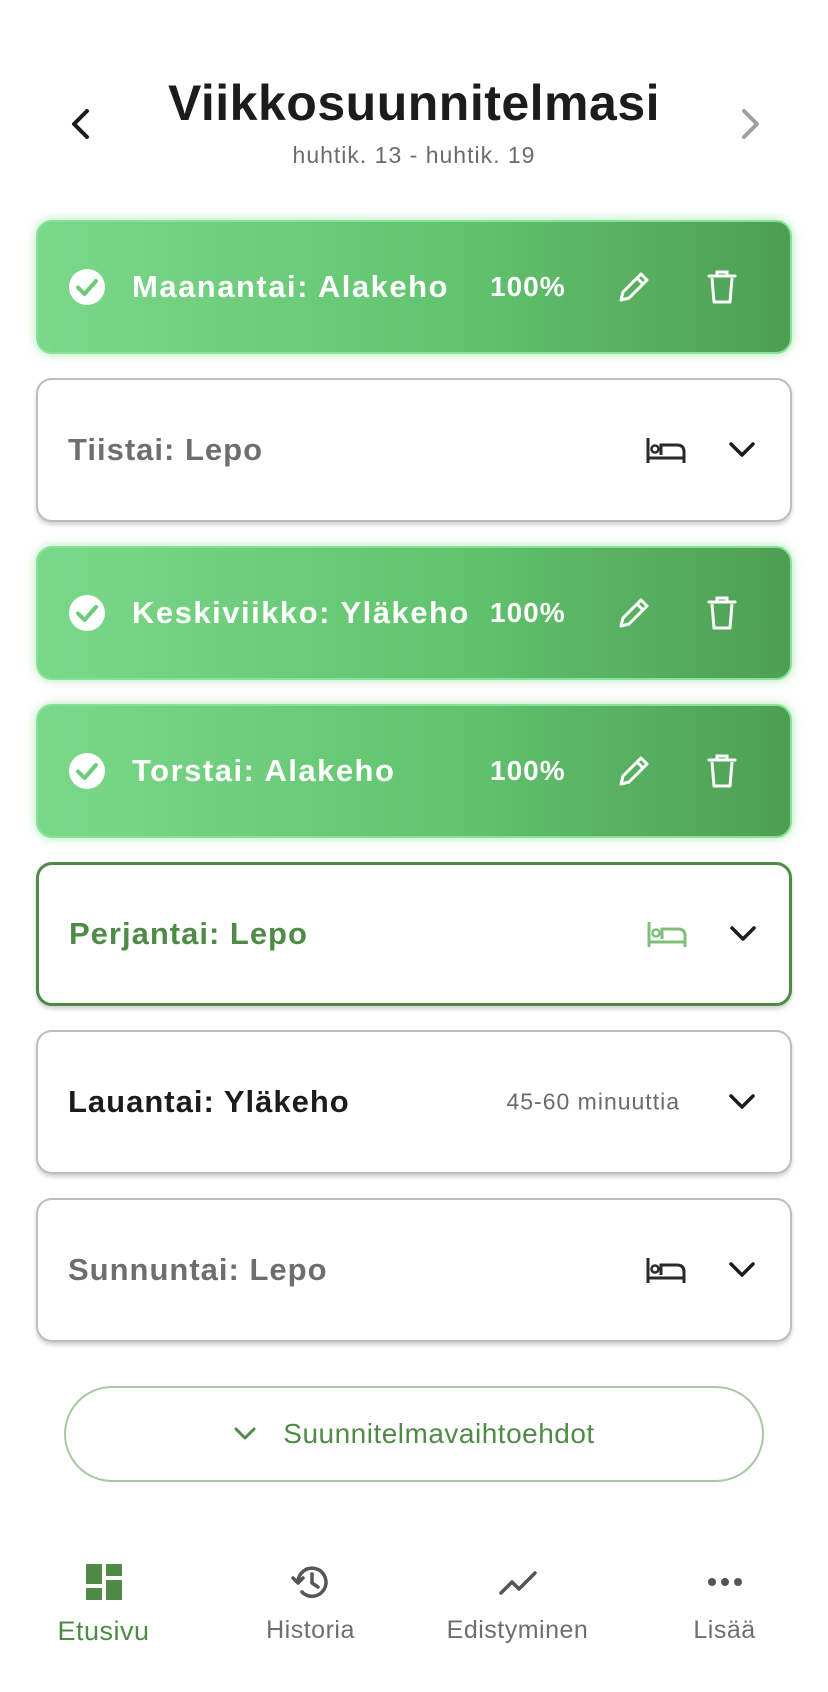 Image resolution: width=828 pixels, height=1692 pixels. Describe the element at coordinates (309, 1582) in the screenshot. I see `history-icon` at that location.